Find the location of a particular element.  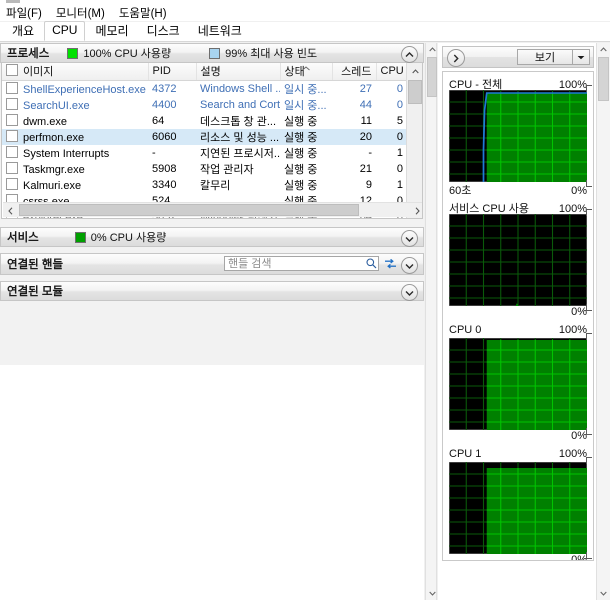

processes-title: 프로세스 is located at coordinates (28, 54).